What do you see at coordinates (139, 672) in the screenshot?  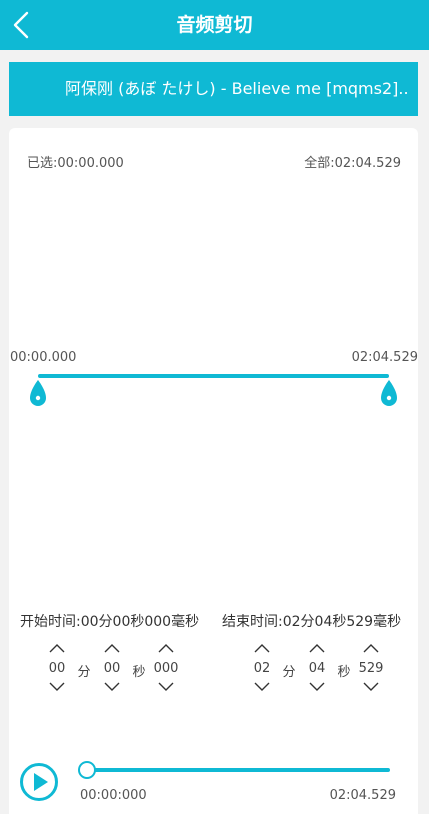 I see `start-seconds-unit: 秒` at bounding box center [139, 672].